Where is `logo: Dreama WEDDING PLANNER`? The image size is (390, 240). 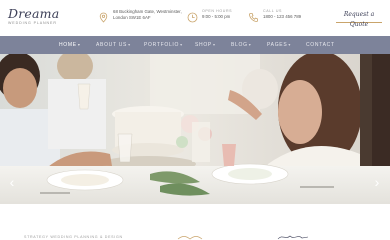
logo: Dreama WEDDING PLANNER is located at coordinates (34, 15).